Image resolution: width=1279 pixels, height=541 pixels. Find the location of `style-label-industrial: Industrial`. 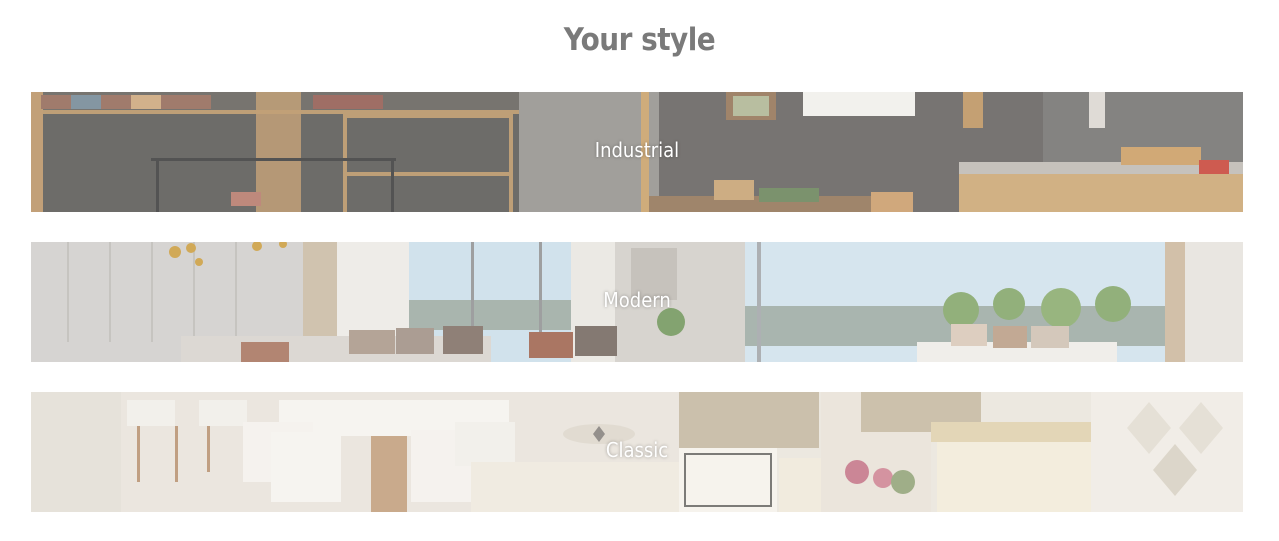

style-label-industrial: Industrial is located at coordinates (637, 150).